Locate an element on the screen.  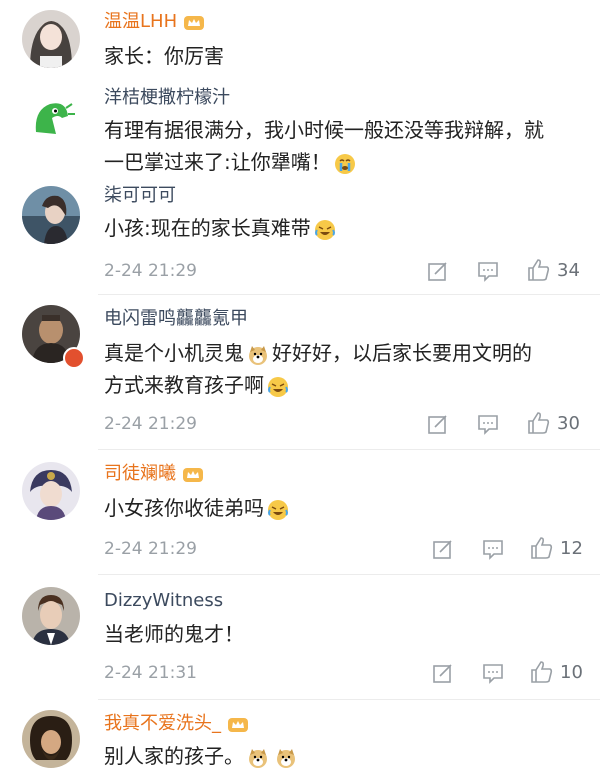
comment-item: 我真不爱洗头_ 别人家的孩子。 is located at coordinates (300, 740).